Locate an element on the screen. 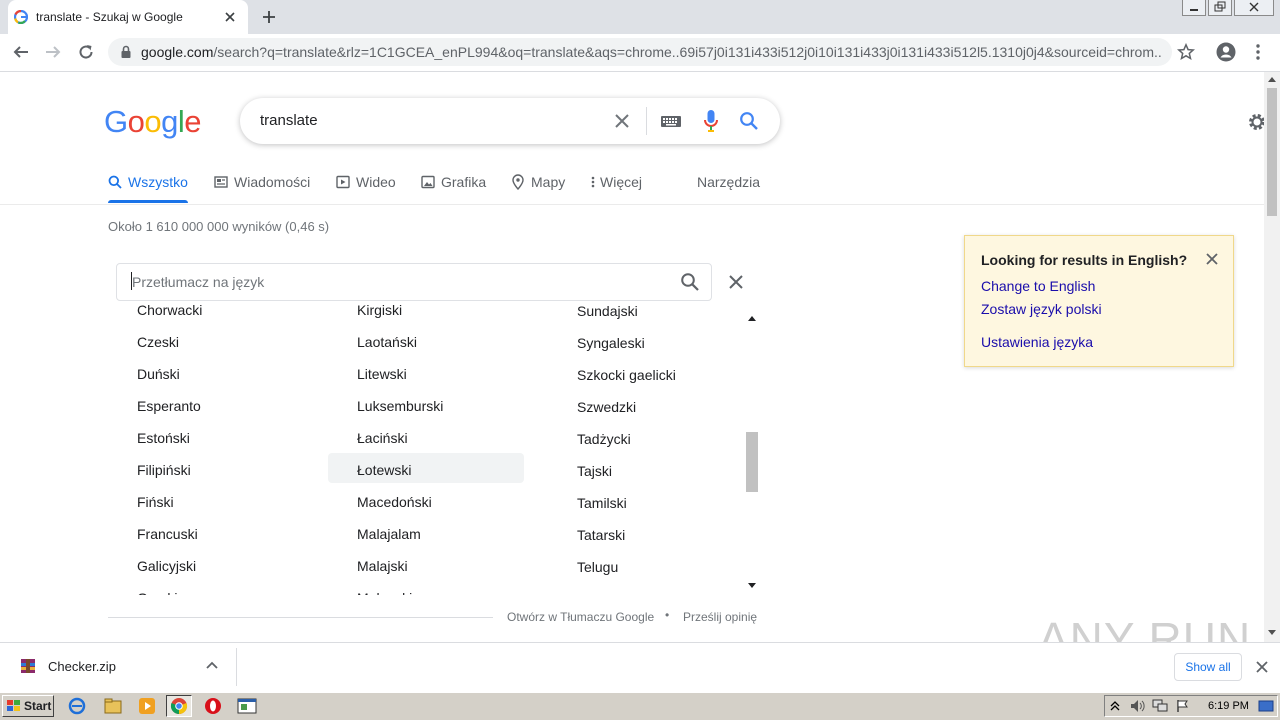 The height and width of the screenshot is (720, 1280). close-notice-icon is located at coordinates (1212, 259).